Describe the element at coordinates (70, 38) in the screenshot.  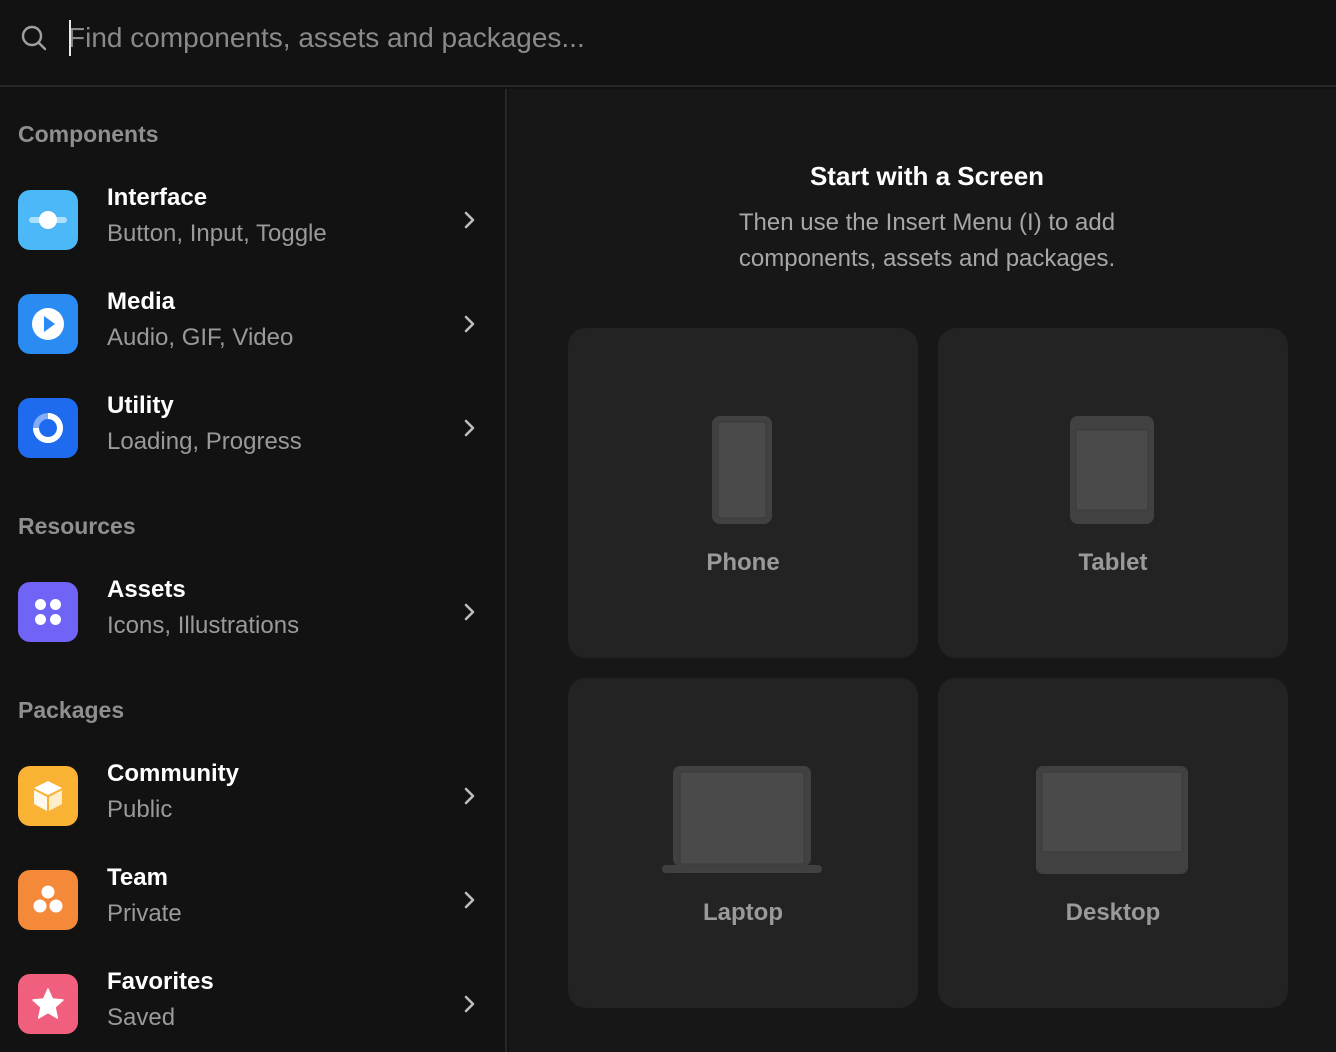
I see `text-caret` at that location.